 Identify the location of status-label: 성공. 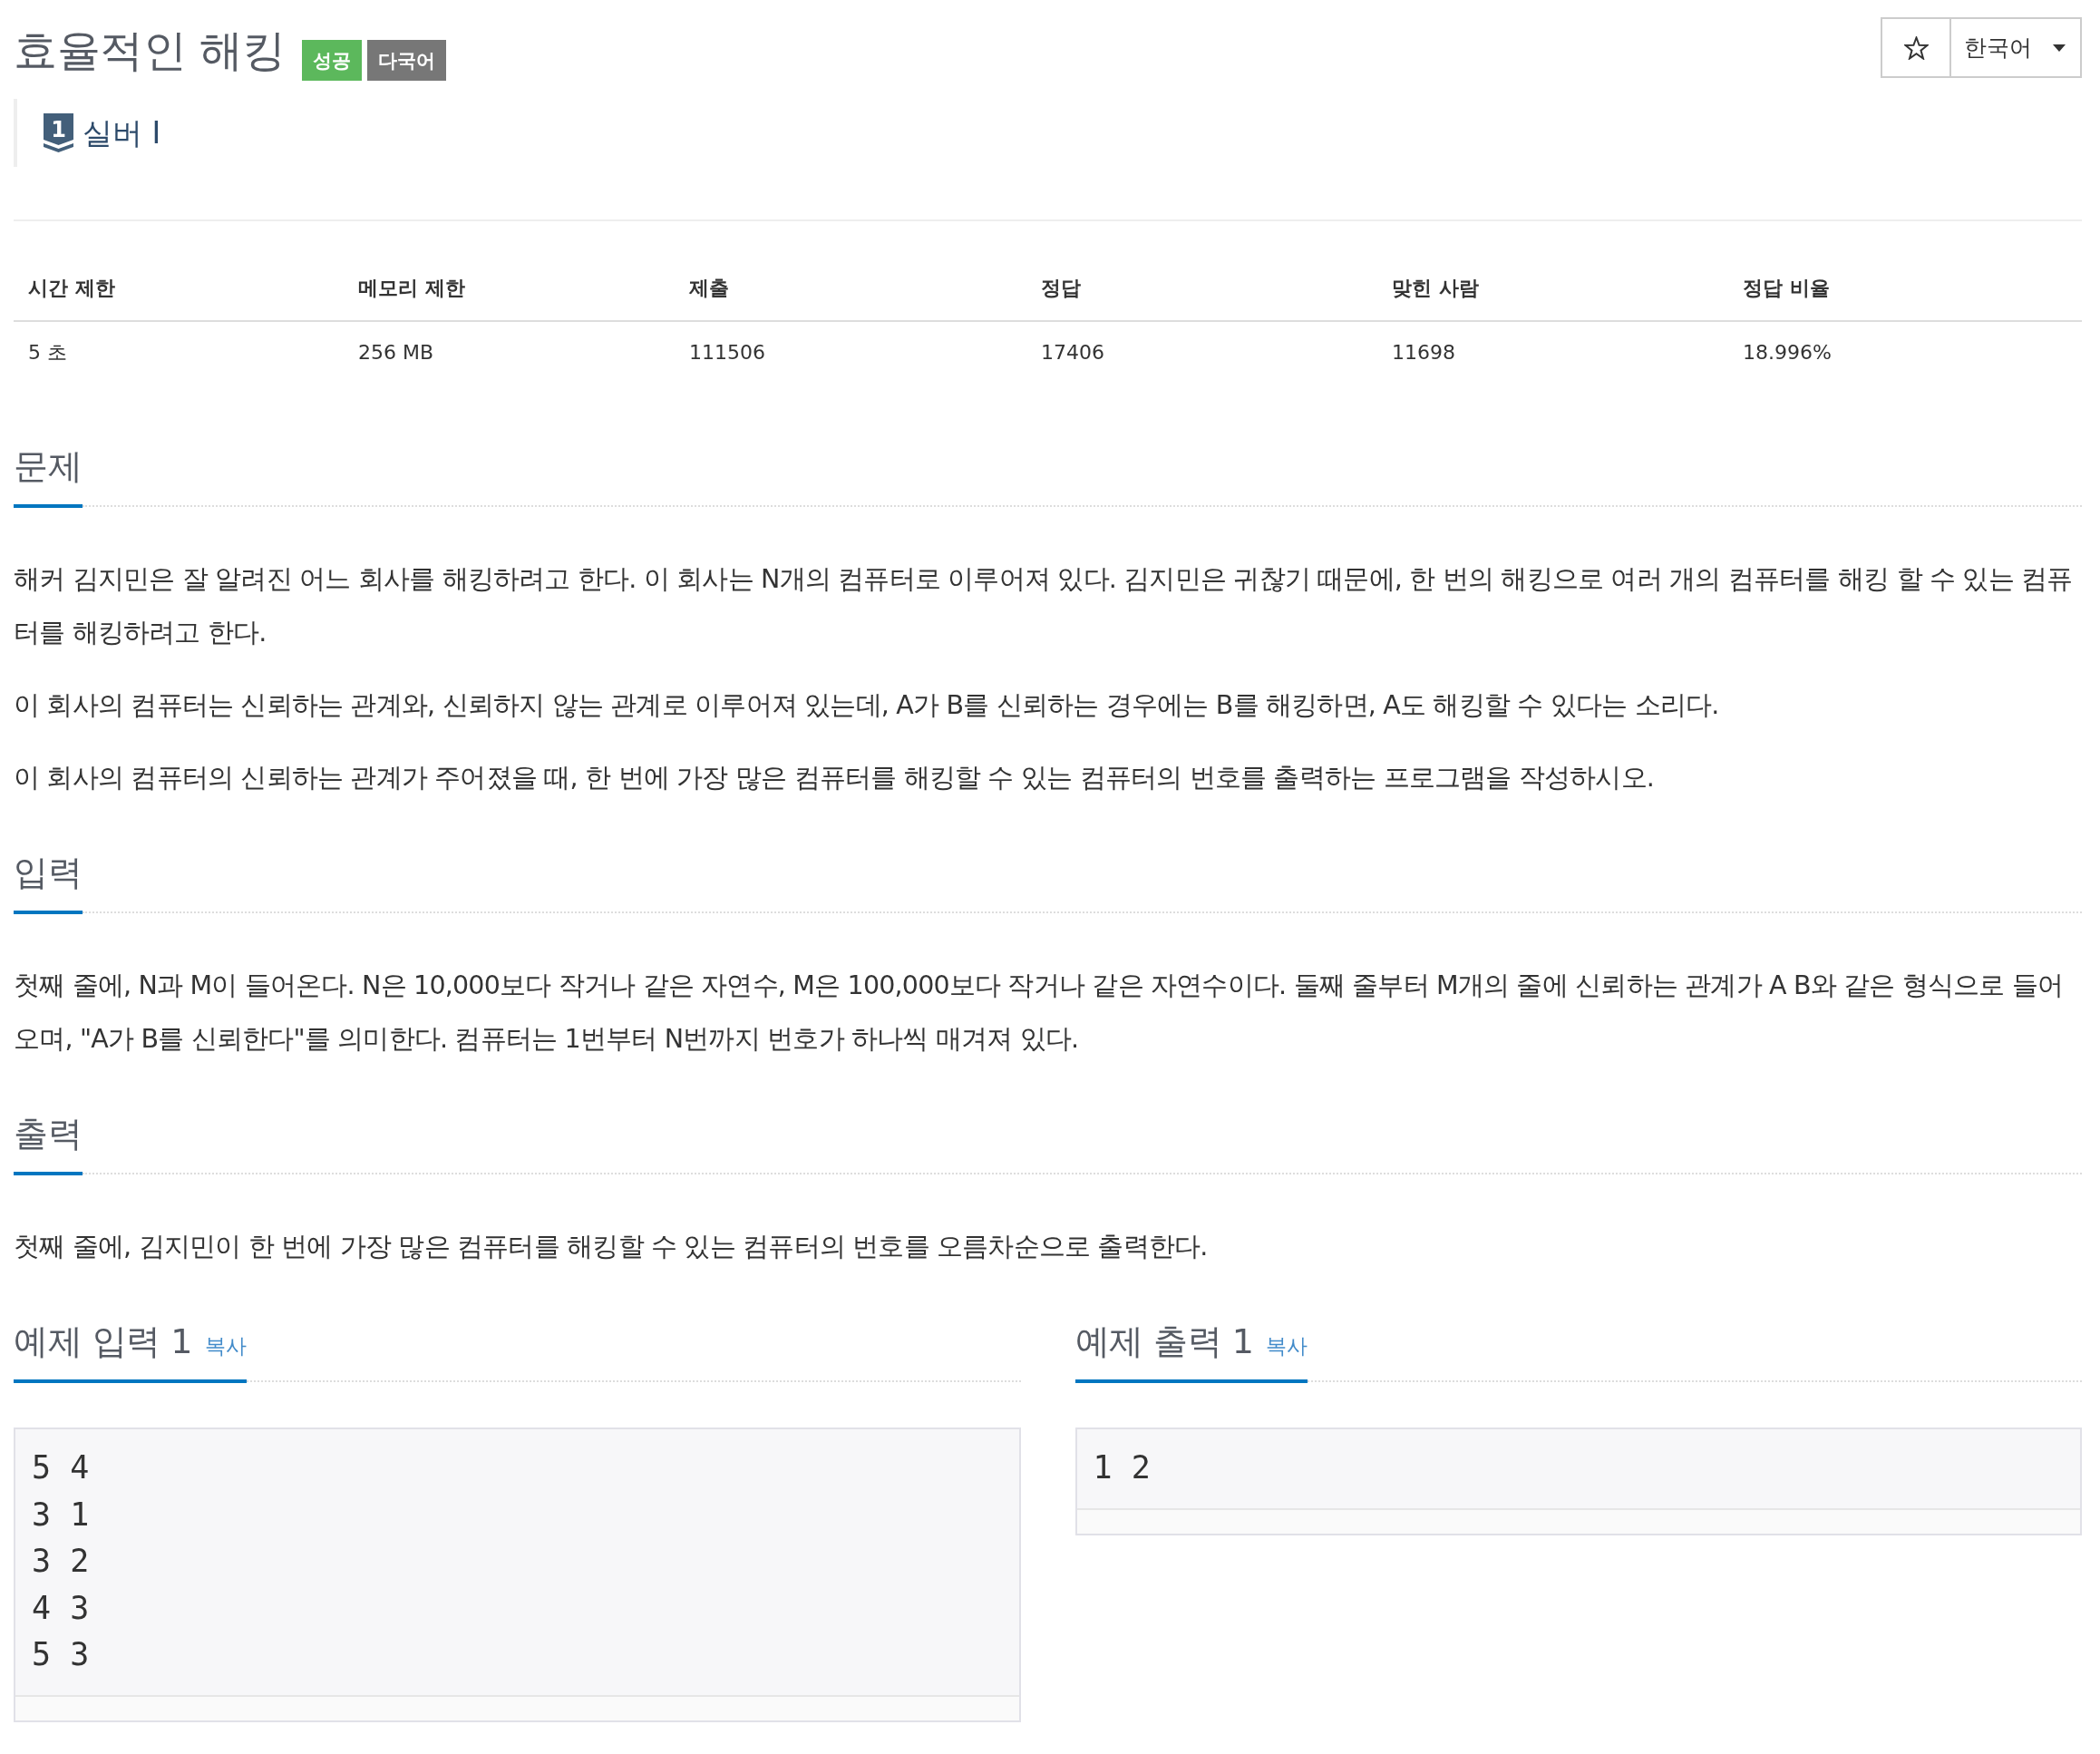
(331, 60).